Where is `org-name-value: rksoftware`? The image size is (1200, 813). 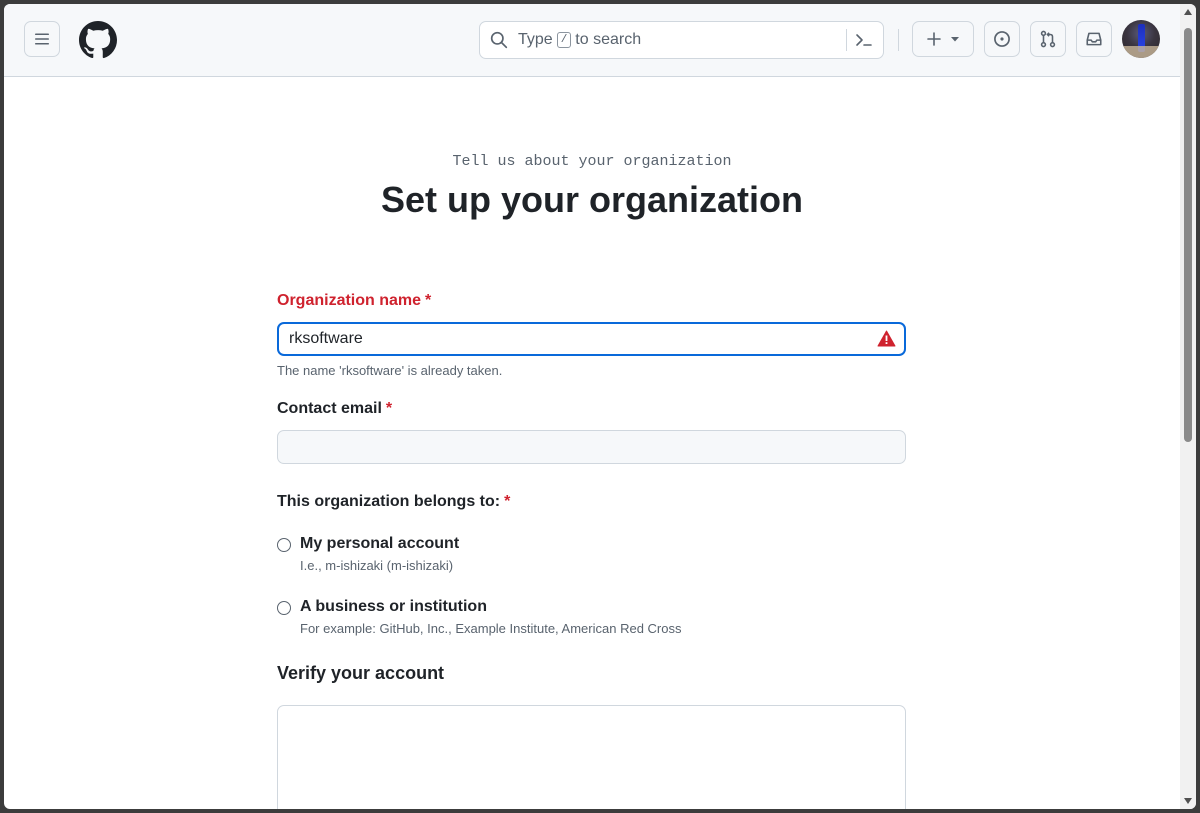 org-name-value: rksoftware is located at coordinates (326, 338).